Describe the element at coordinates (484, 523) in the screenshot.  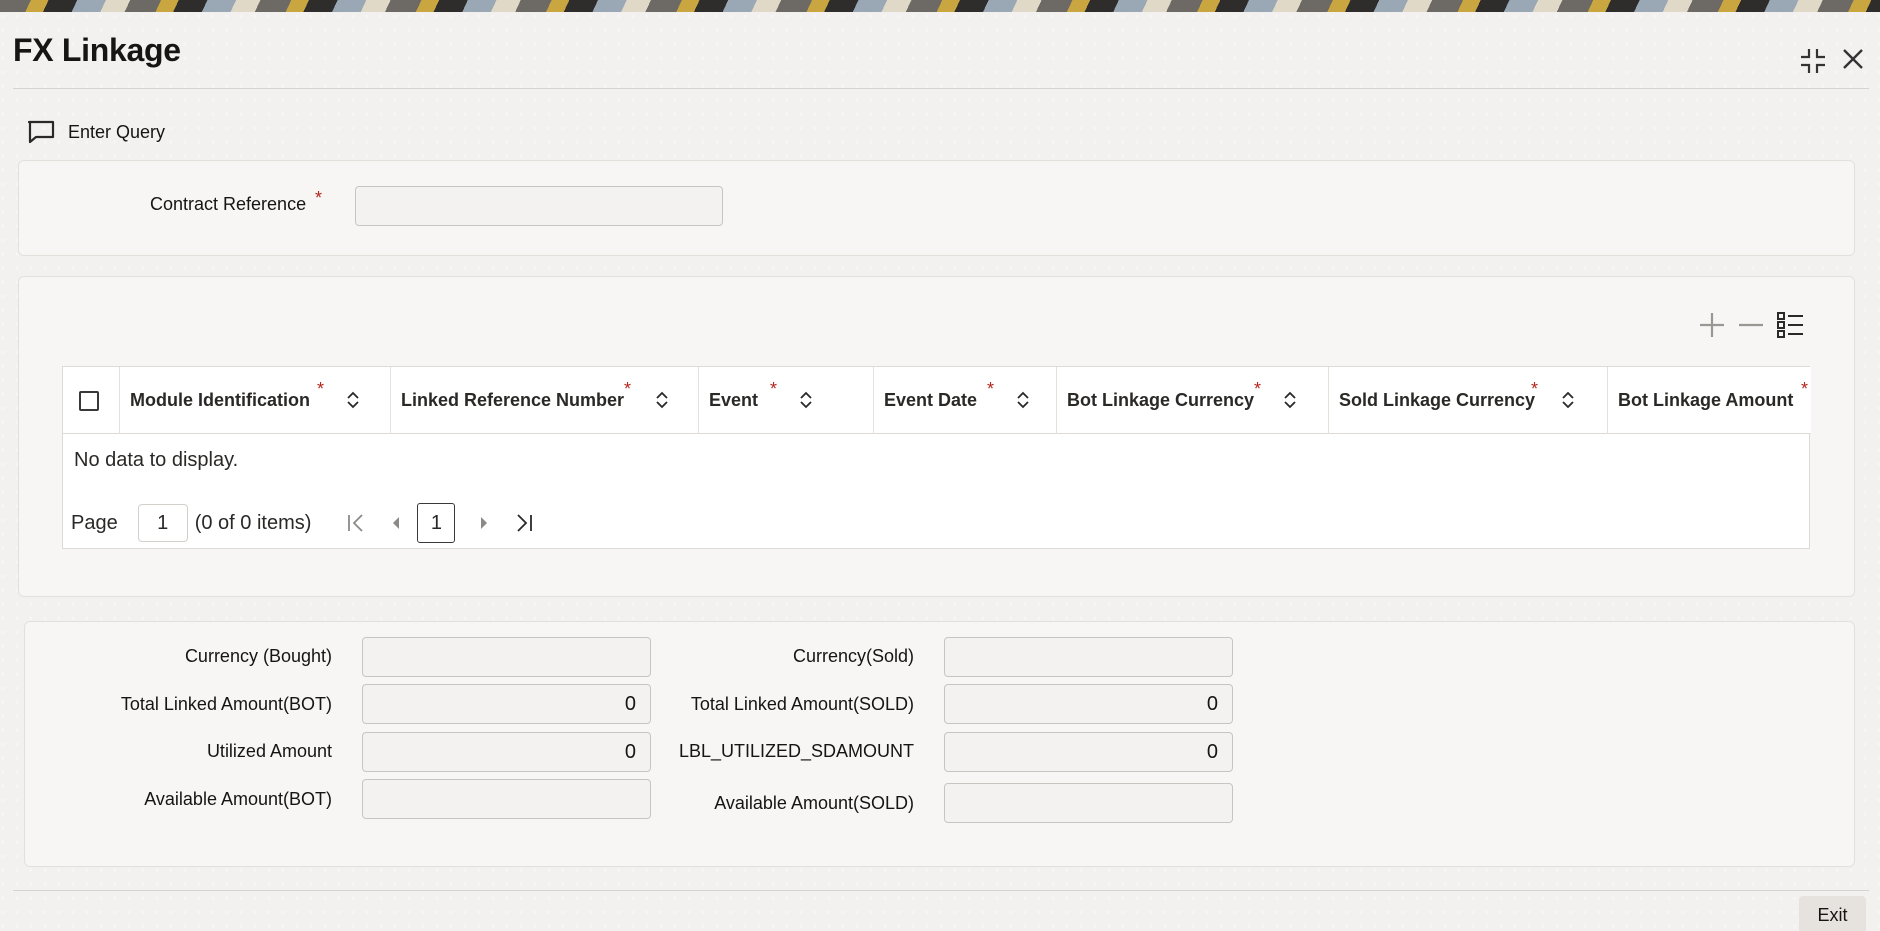
I see `next-page-icon` at that location.